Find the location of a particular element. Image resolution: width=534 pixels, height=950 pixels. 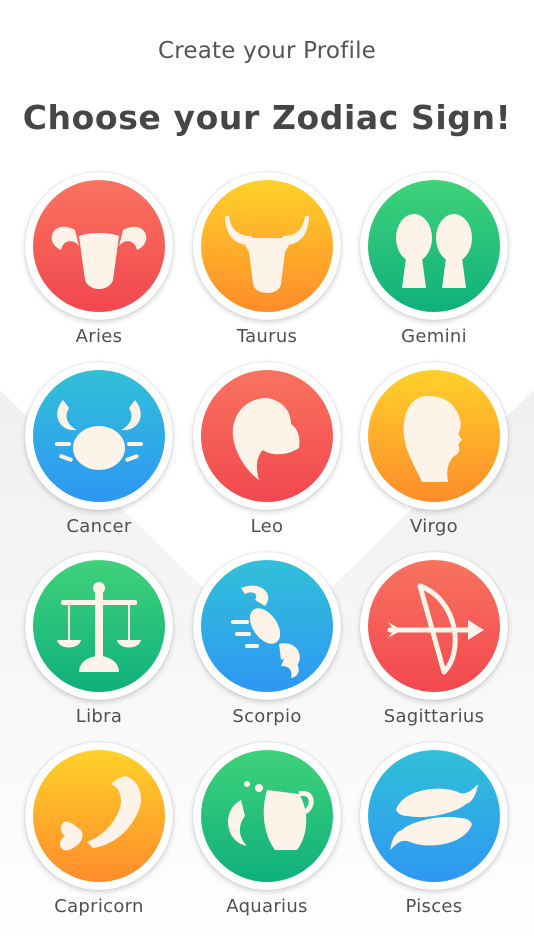

scales-icon is located at coordinates (99, 626).